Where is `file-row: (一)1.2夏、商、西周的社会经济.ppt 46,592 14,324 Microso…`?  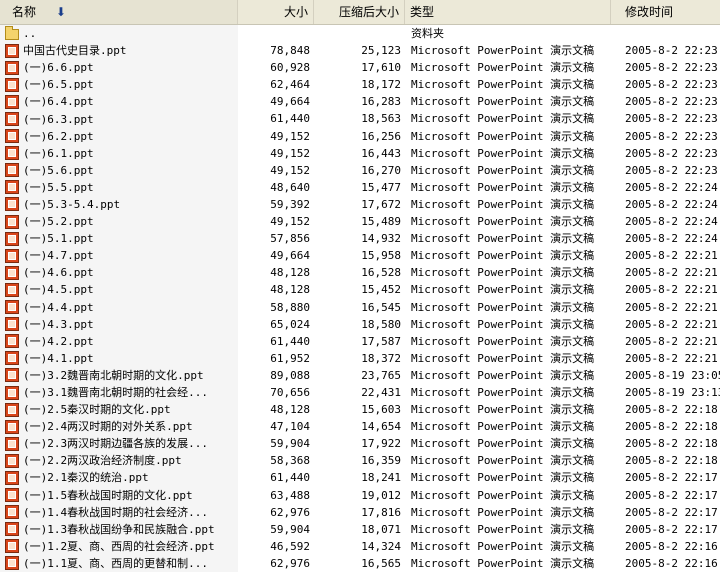
file-row: (一)1.2夏、商、西周的社会经济.ppt 46,592 14,324 Microso… is located at coordinates (360, 546).